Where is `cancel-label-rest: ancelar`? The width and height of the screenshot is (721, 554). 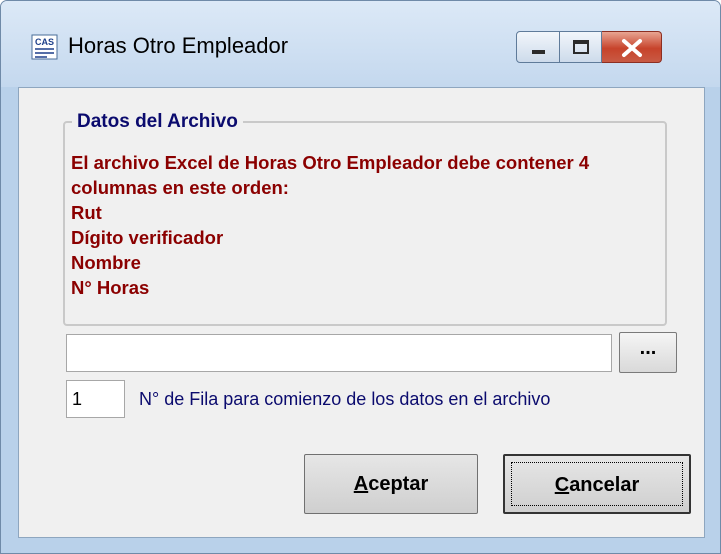 cancel-label-rest: ancelar is located at coordinates (604, 485).